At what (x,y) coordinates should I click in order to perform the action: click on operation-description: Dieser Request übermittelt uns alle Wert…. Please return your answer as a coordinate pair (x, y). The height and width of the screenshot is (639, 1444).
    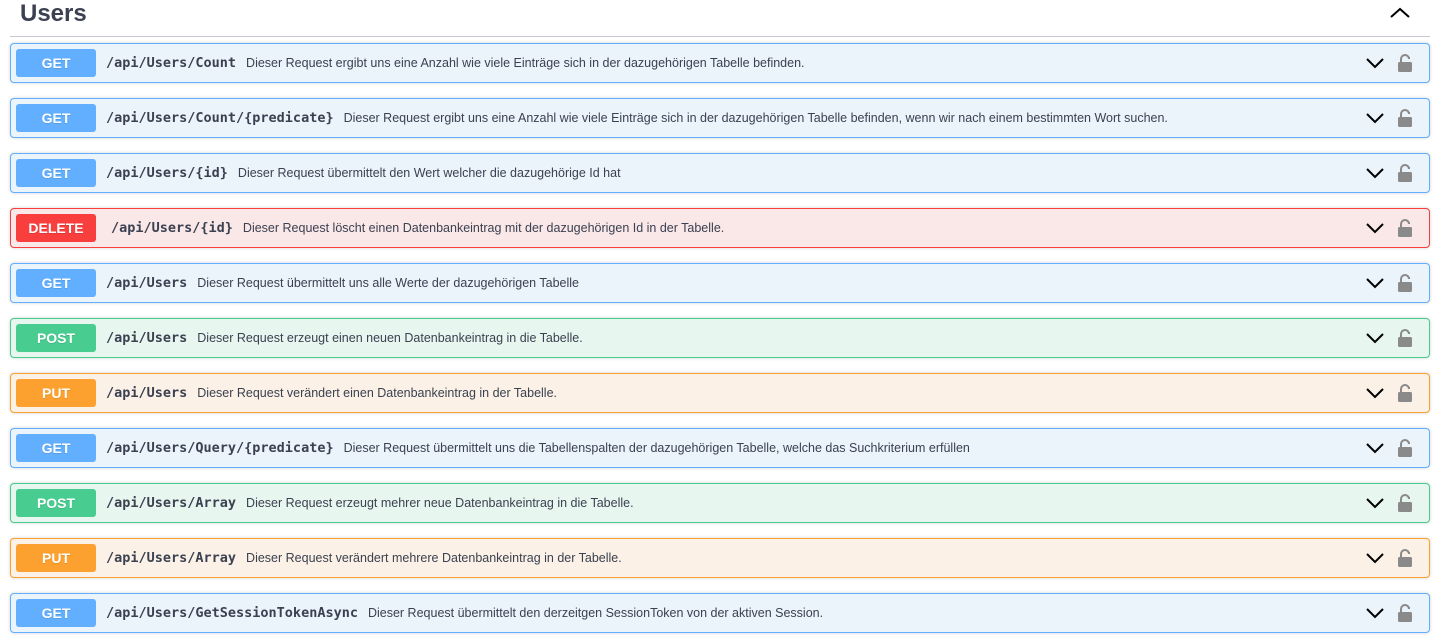
    Looking at the image, I should click on (388, 283).